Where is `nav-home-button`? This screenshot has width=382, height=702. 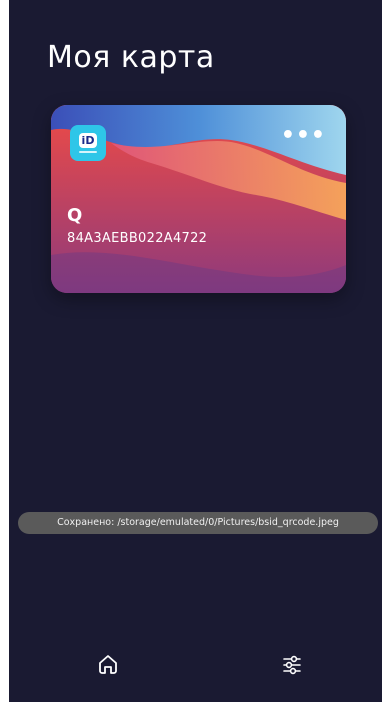 nav-home-button is located at coordinates (108, 664).